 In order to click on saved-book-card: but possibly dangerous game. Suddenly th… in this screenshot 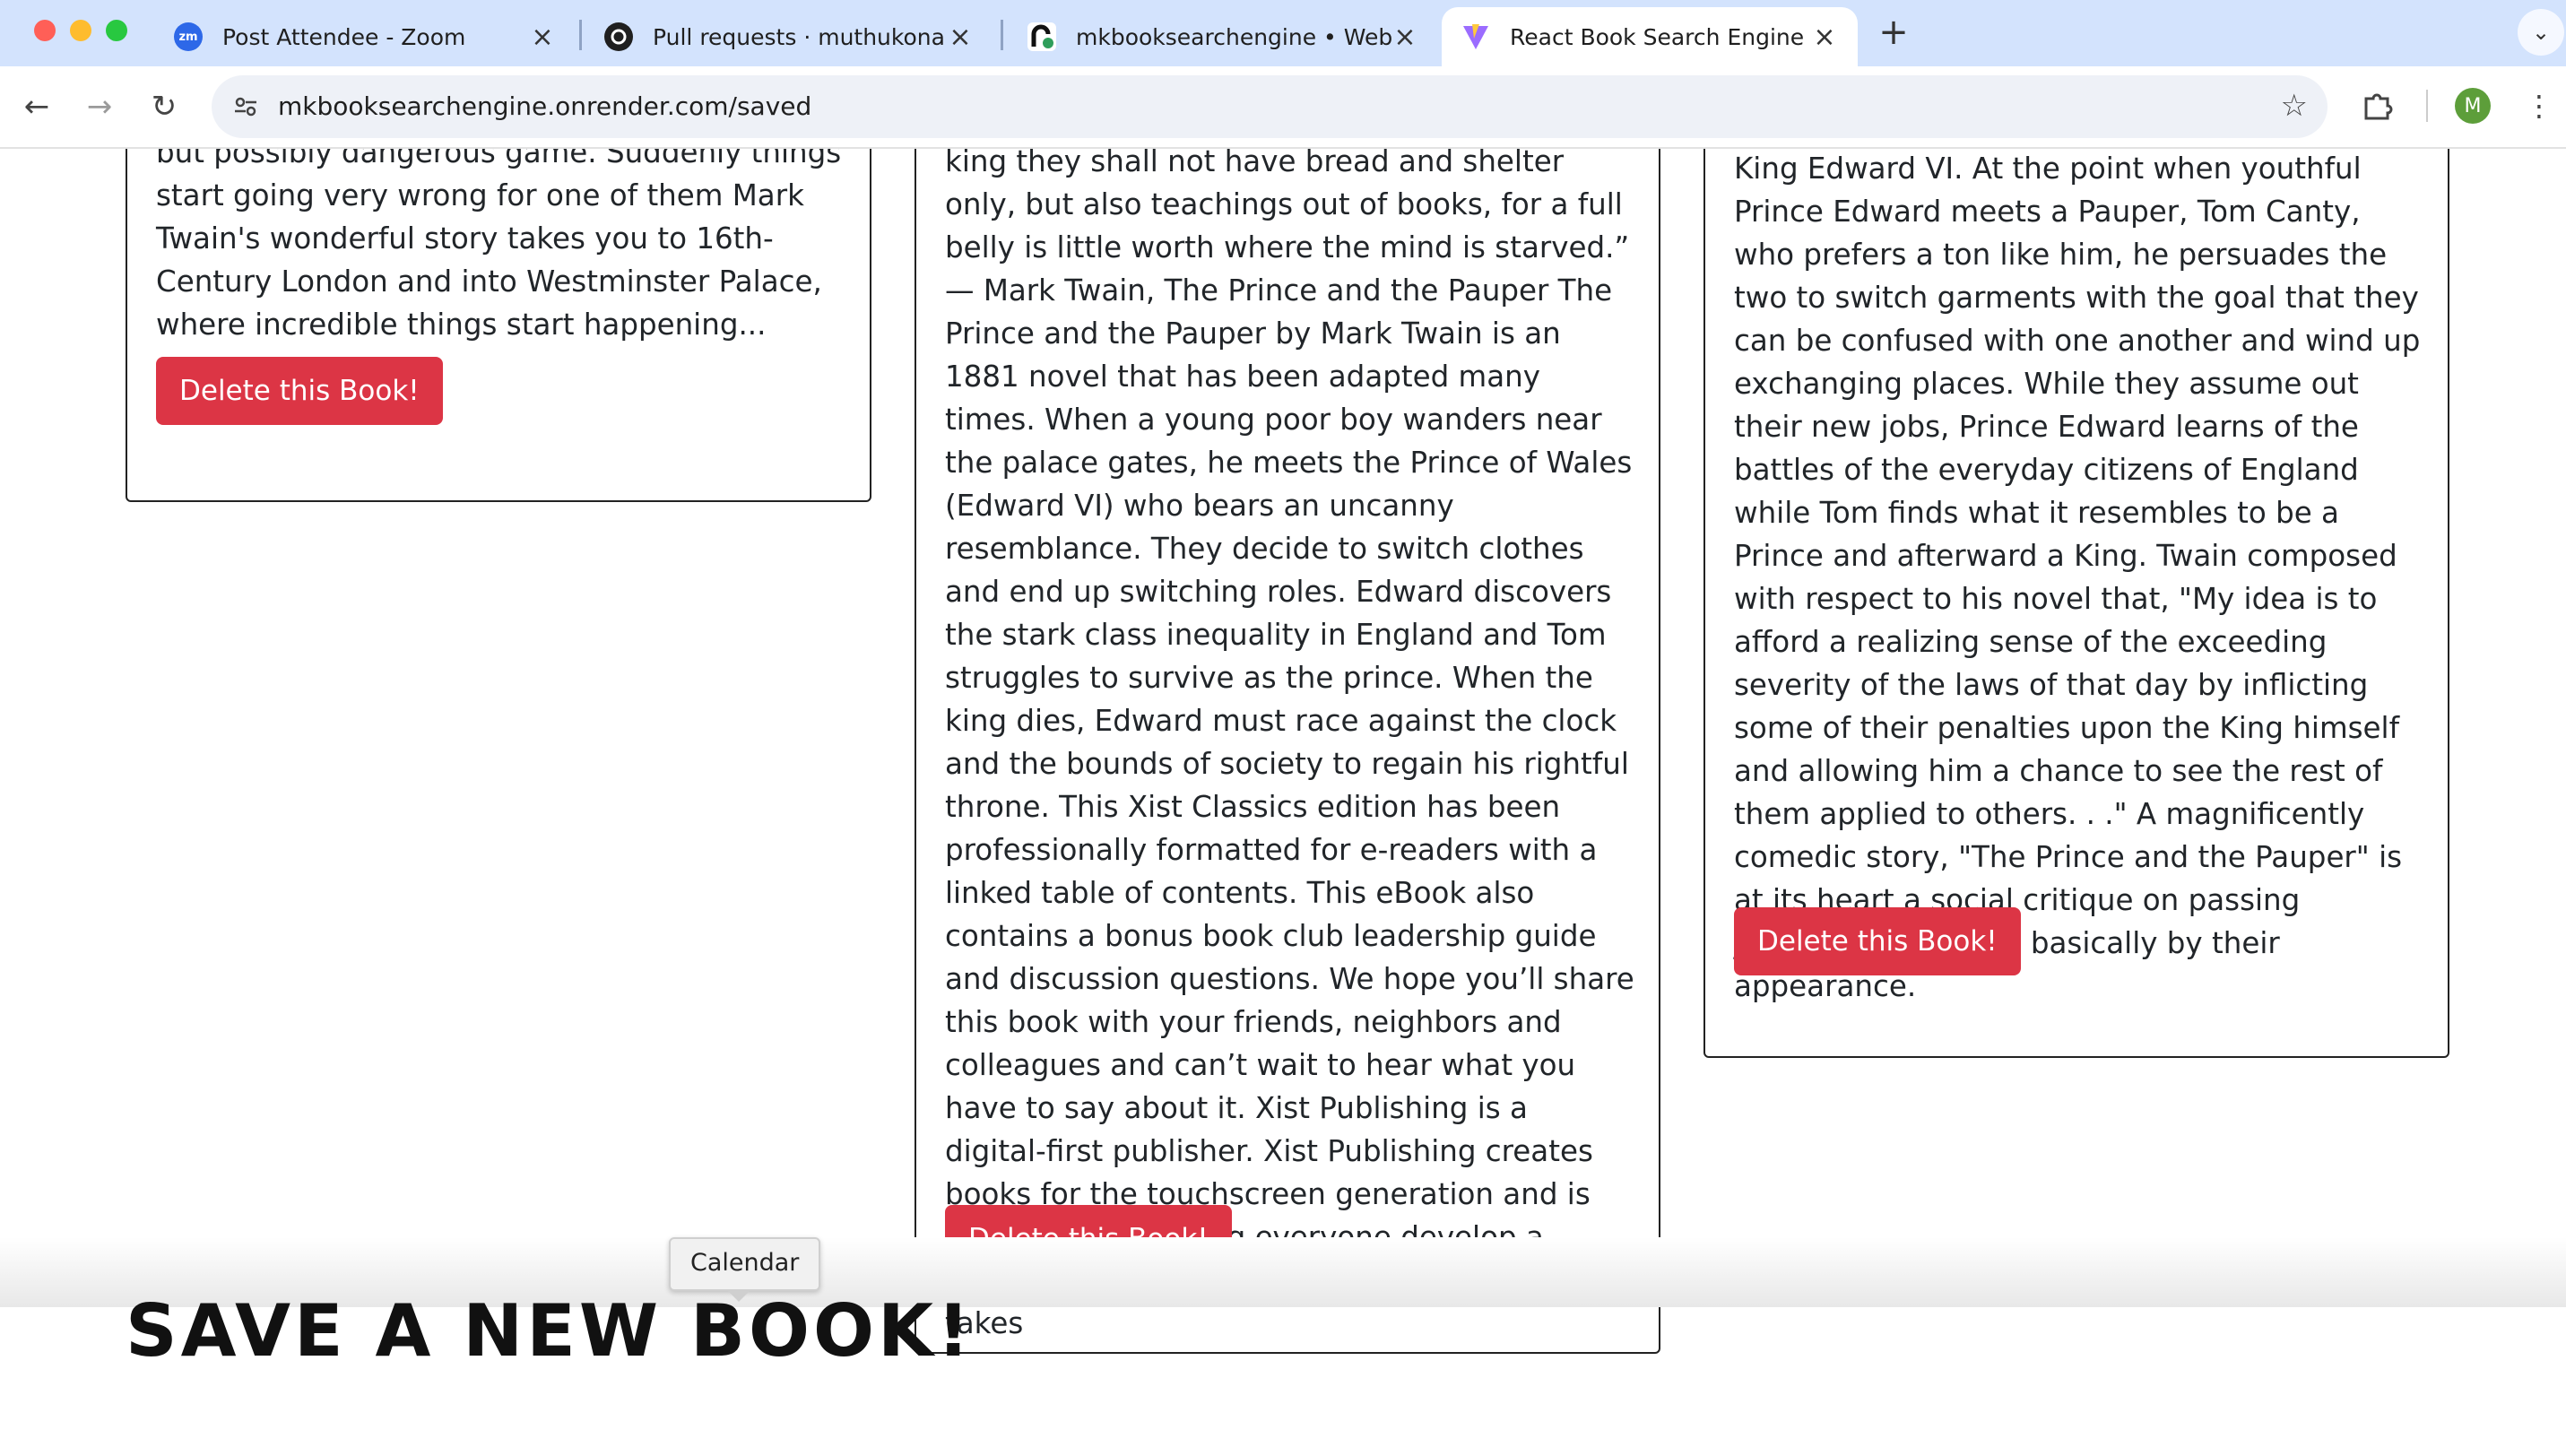, I will do `click(499, 325)`.